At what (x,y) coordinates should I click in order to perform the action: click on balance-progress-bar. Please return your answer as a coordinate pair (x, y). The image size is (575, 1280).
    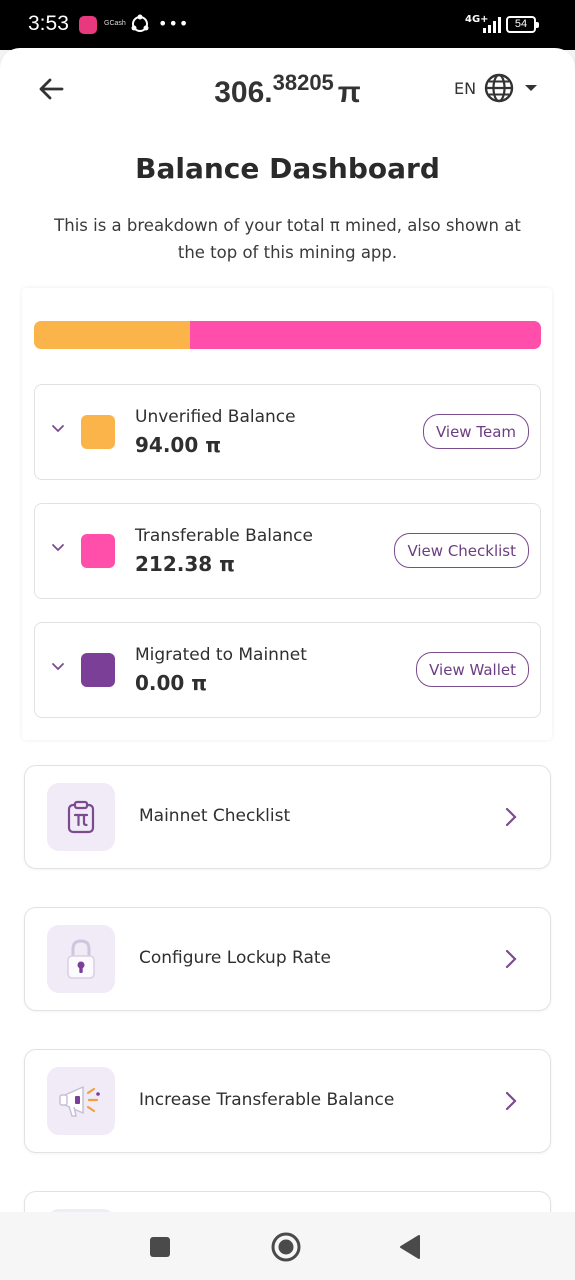
    Looking at the image, I should click on (287, 335).